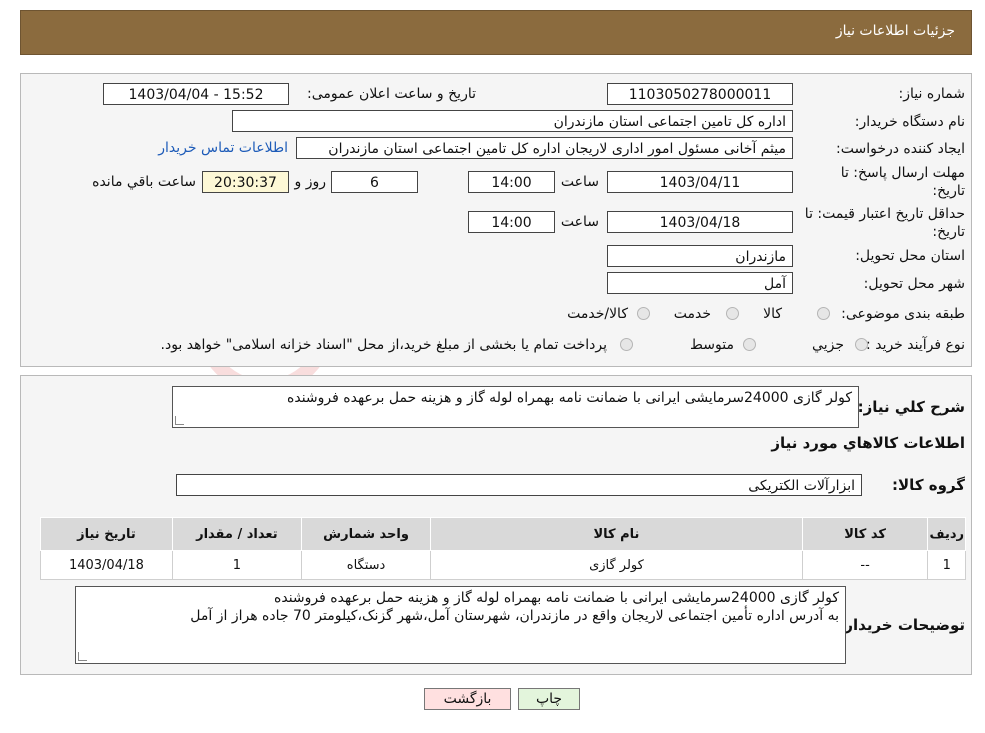 The image size is (985, 733). Describe the element at coordinates (823, 313) in the screenshot. I see `category-radio-goods` at that location.